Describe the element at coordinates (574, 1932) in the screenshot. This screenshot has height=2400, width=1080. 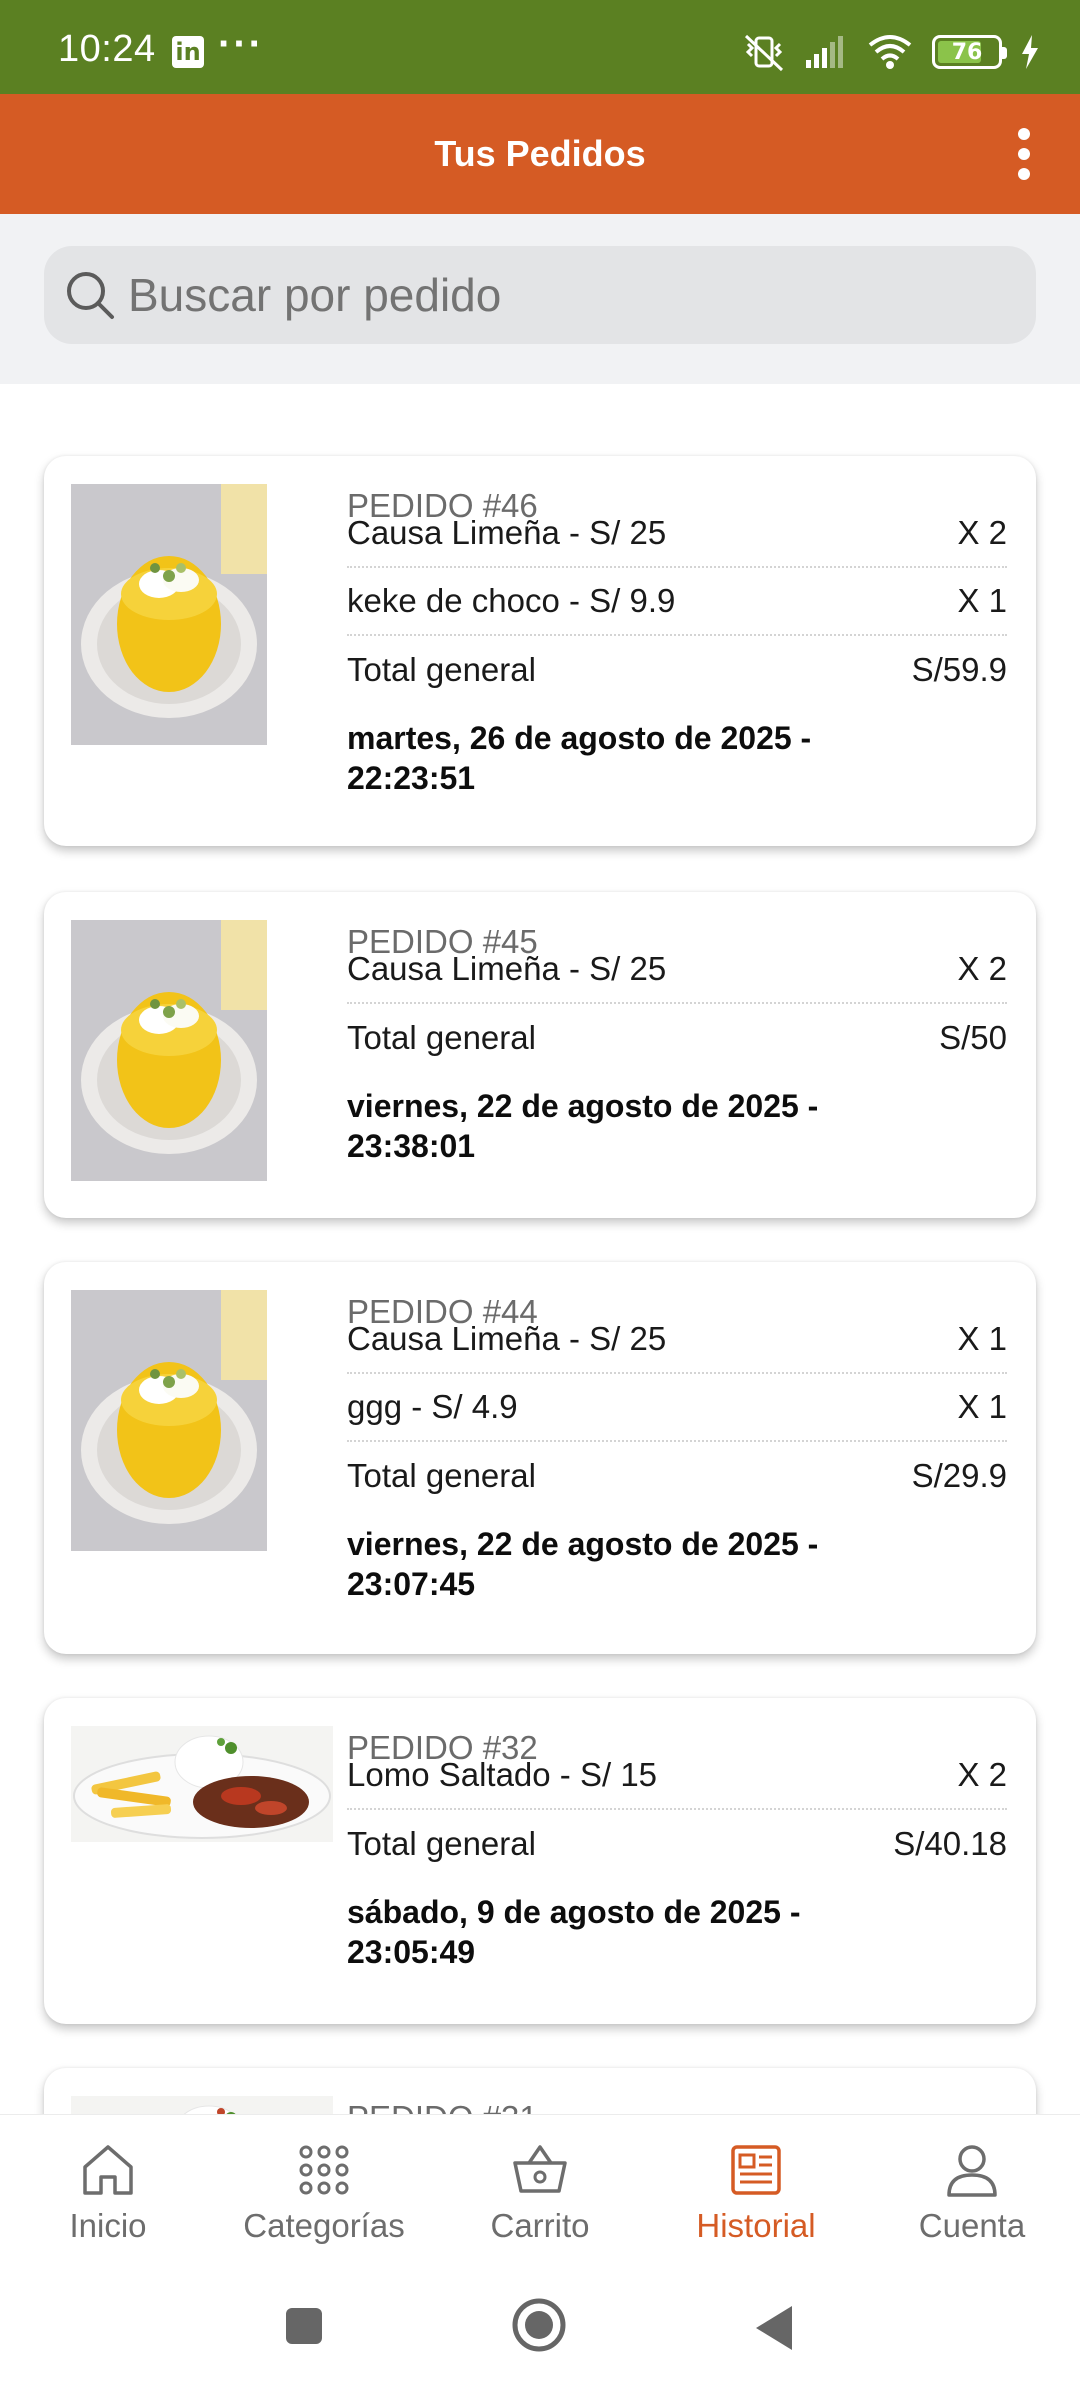
I see `order-date: sábado, 9 de agosto de 2025 - 23:05:49` at that location.